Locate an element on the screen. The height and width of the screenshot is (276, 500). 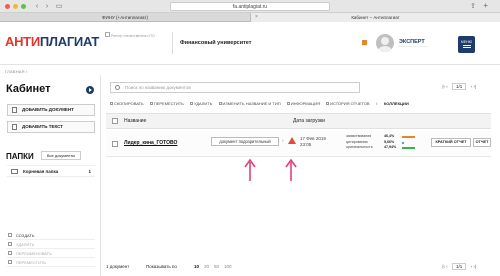
column-date-header: Дата загрузки is located at coordinates (309, 121).